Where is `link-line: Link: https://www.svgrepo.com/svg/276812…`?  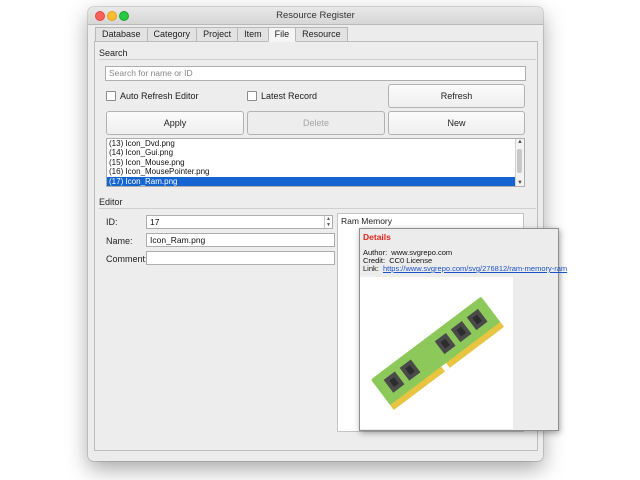
link-line: Link: https://www.svgrepo.com/svg/276812… is located at coordinates (465, 268).